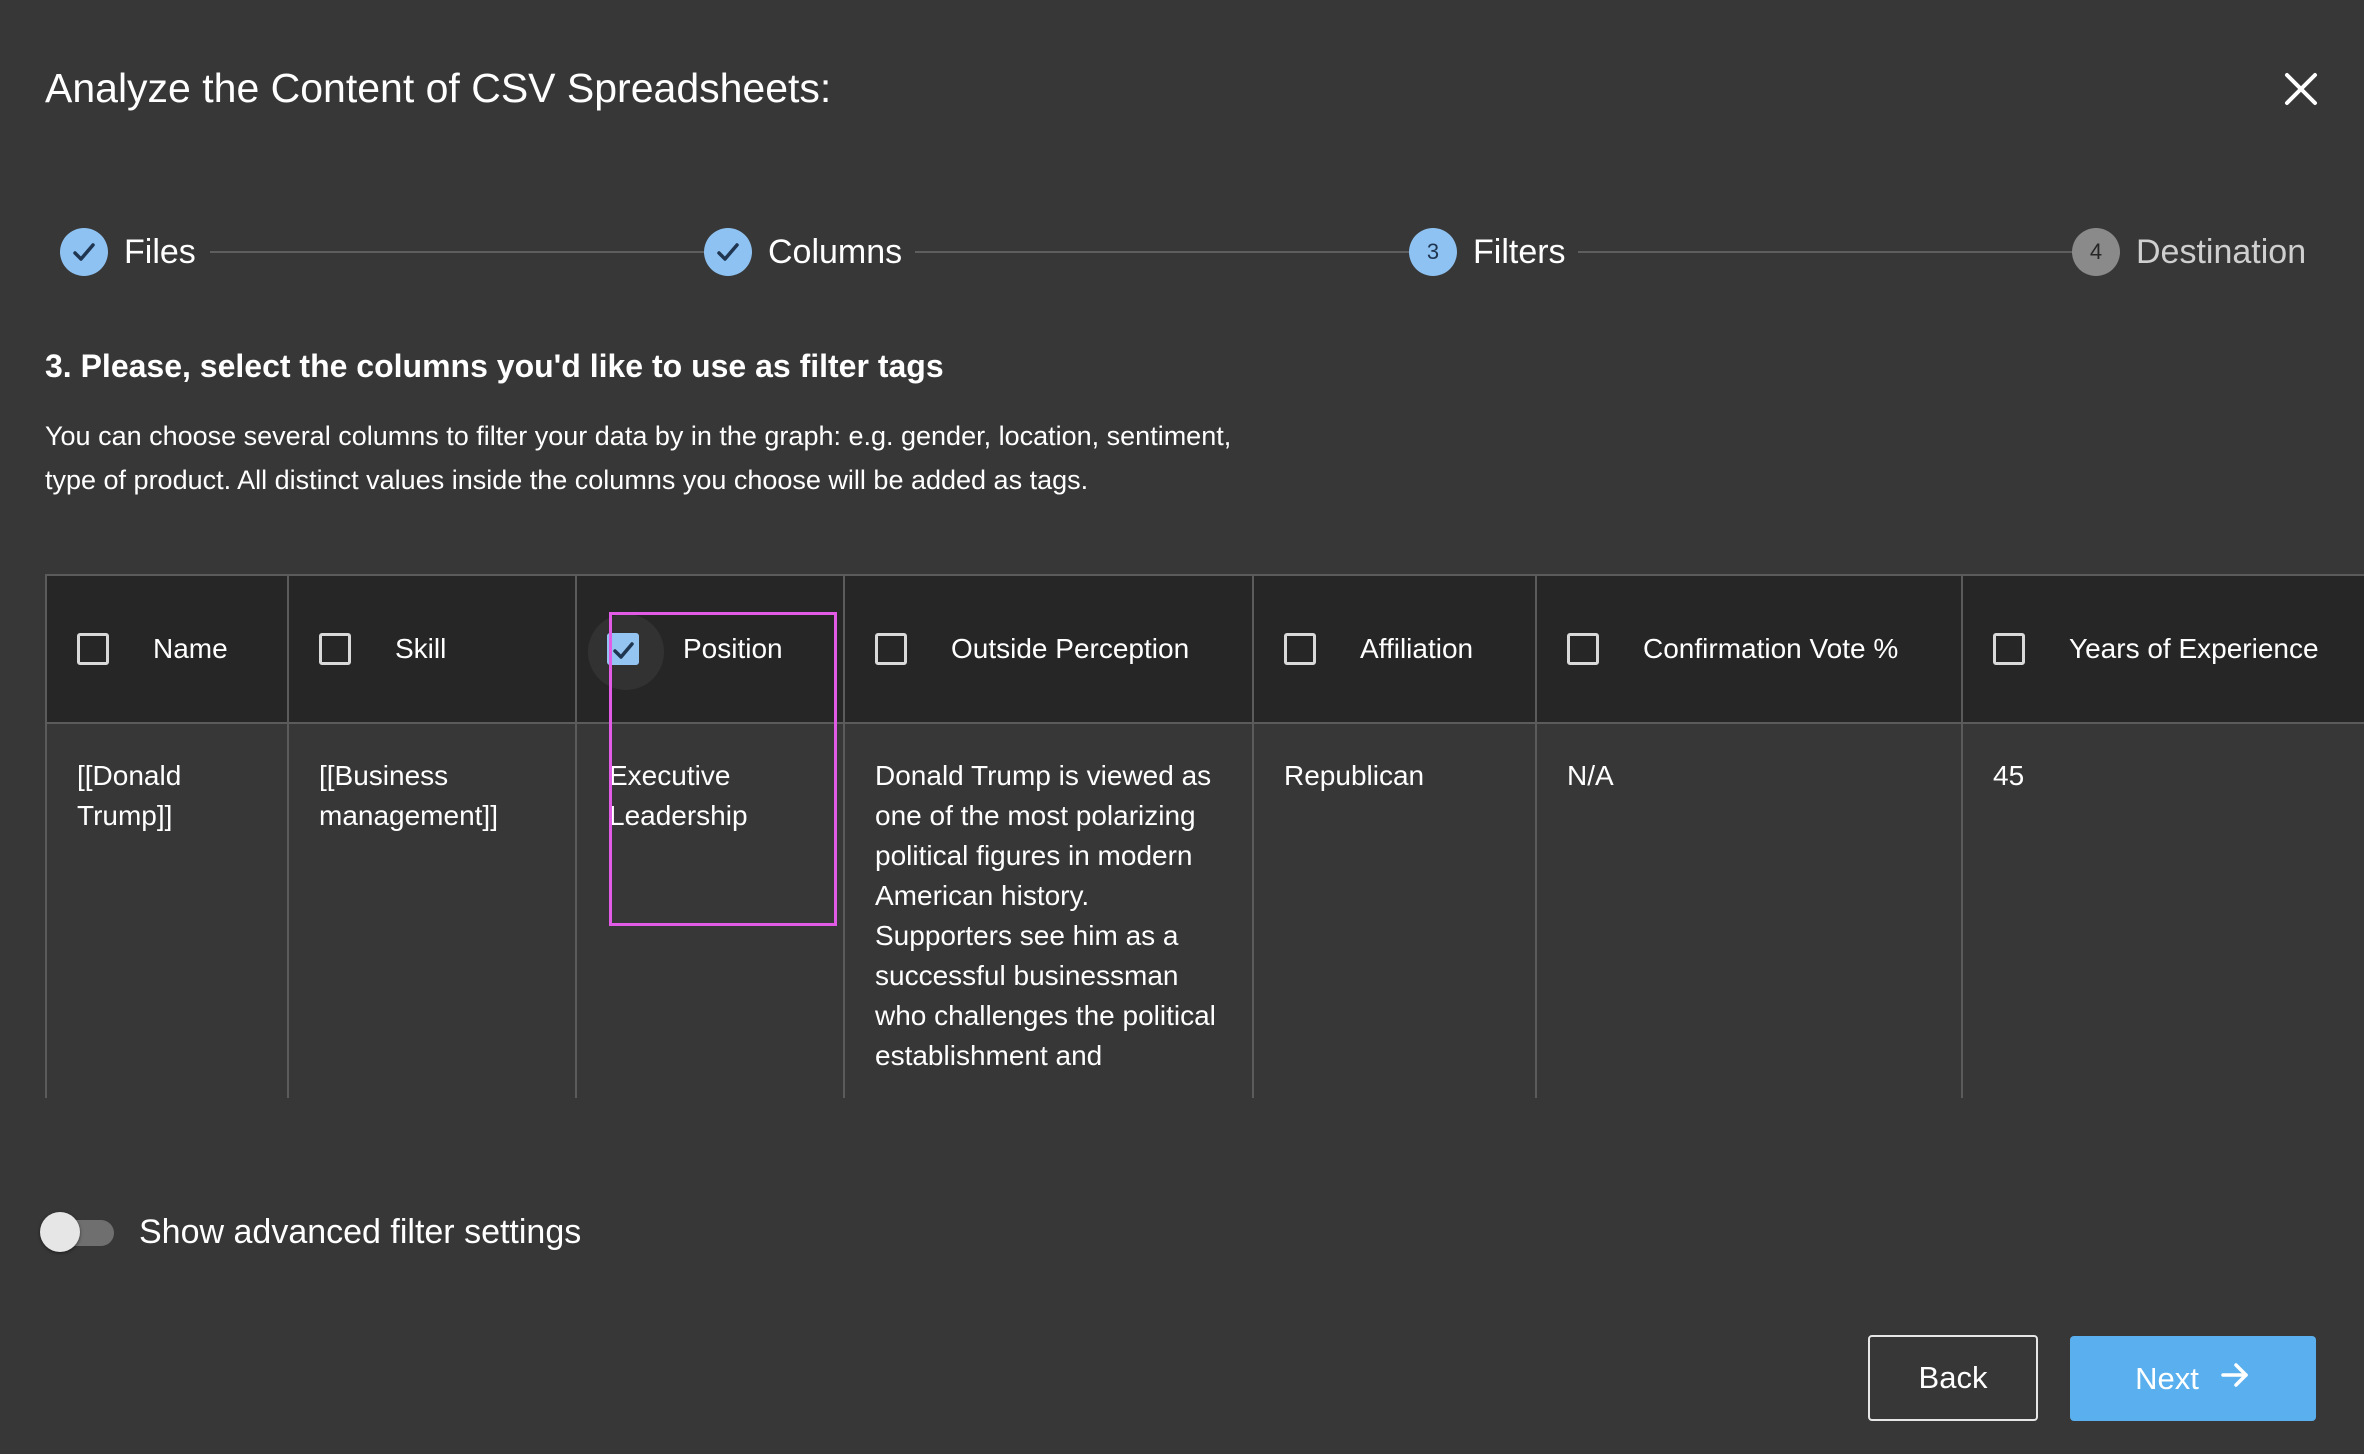 The image size is (2364, 1454). Describe the element at coordinates (438, 88) in the screenshot. I see `dialog-title: Analyze the Content of CSV Spreadsheets:` at that location.